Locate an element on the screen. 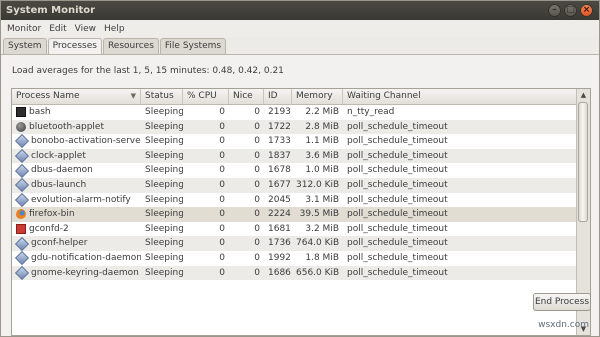  id-cell: 1736 is located at coordinates (279, 243).